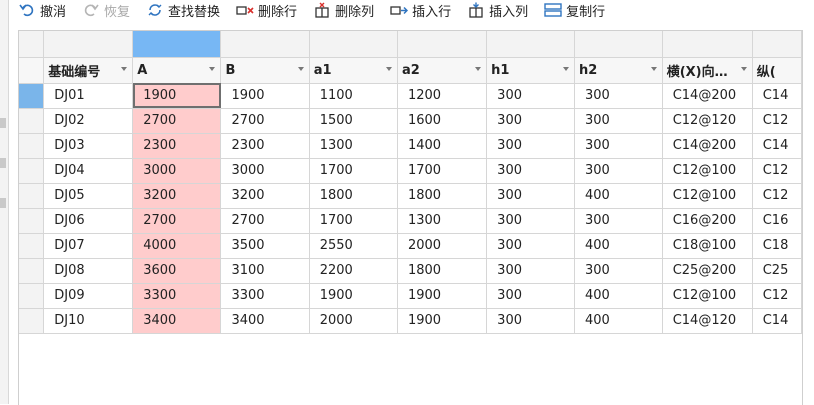 The image size is (814, 405). What do you see at coordinates (265, 70) in the screenshot?
I see `column-header: B` at bounding box center [265, 70].